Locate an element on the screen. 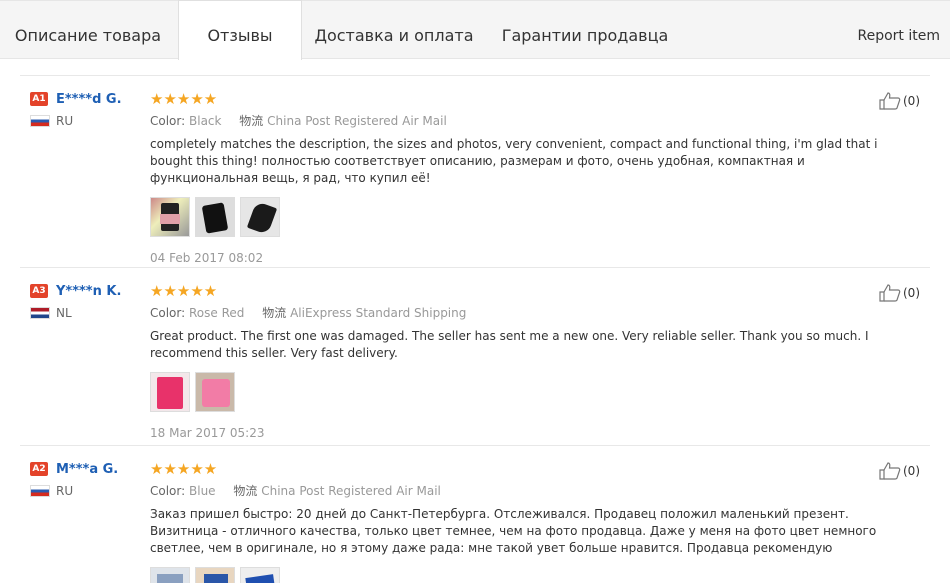 Image resolution: width=950 pixels, height=583 pixels. buyer-level-badge: A1 is located at coordinates (39, 99).